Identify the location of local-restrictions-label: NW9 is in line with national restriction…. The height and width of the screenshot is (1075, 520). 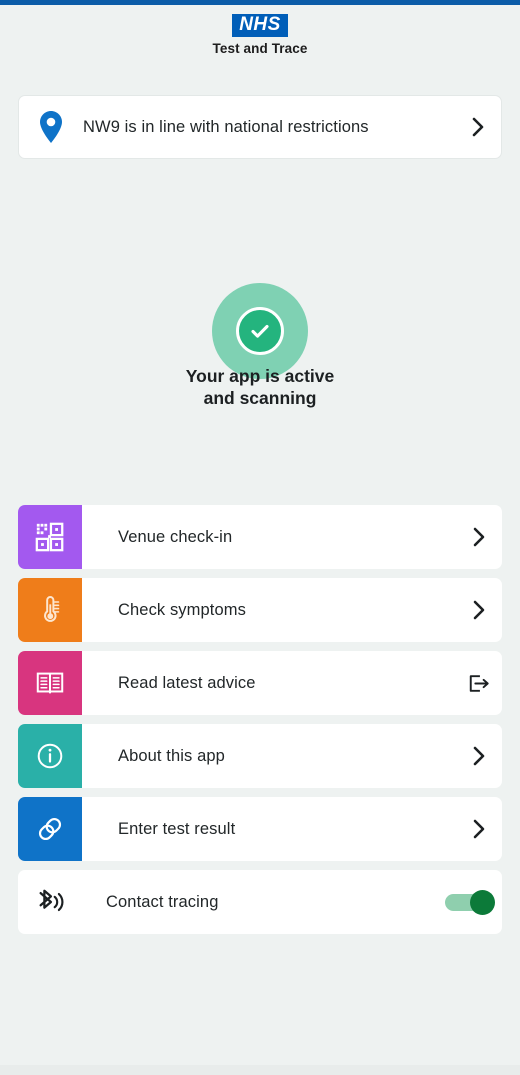
(226, 126).